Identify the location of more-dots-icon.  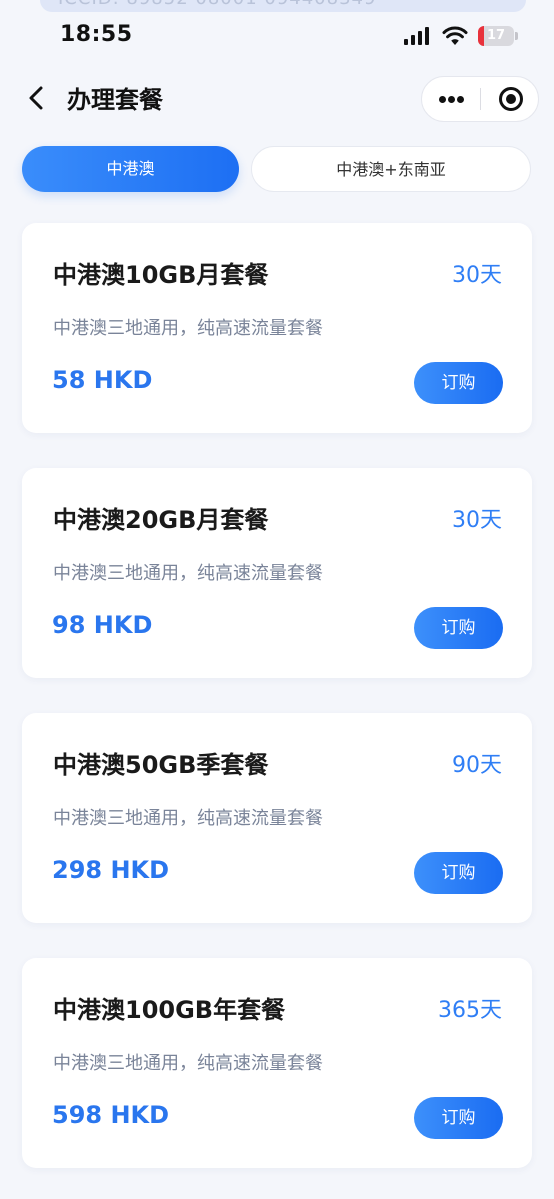
(442, 99).